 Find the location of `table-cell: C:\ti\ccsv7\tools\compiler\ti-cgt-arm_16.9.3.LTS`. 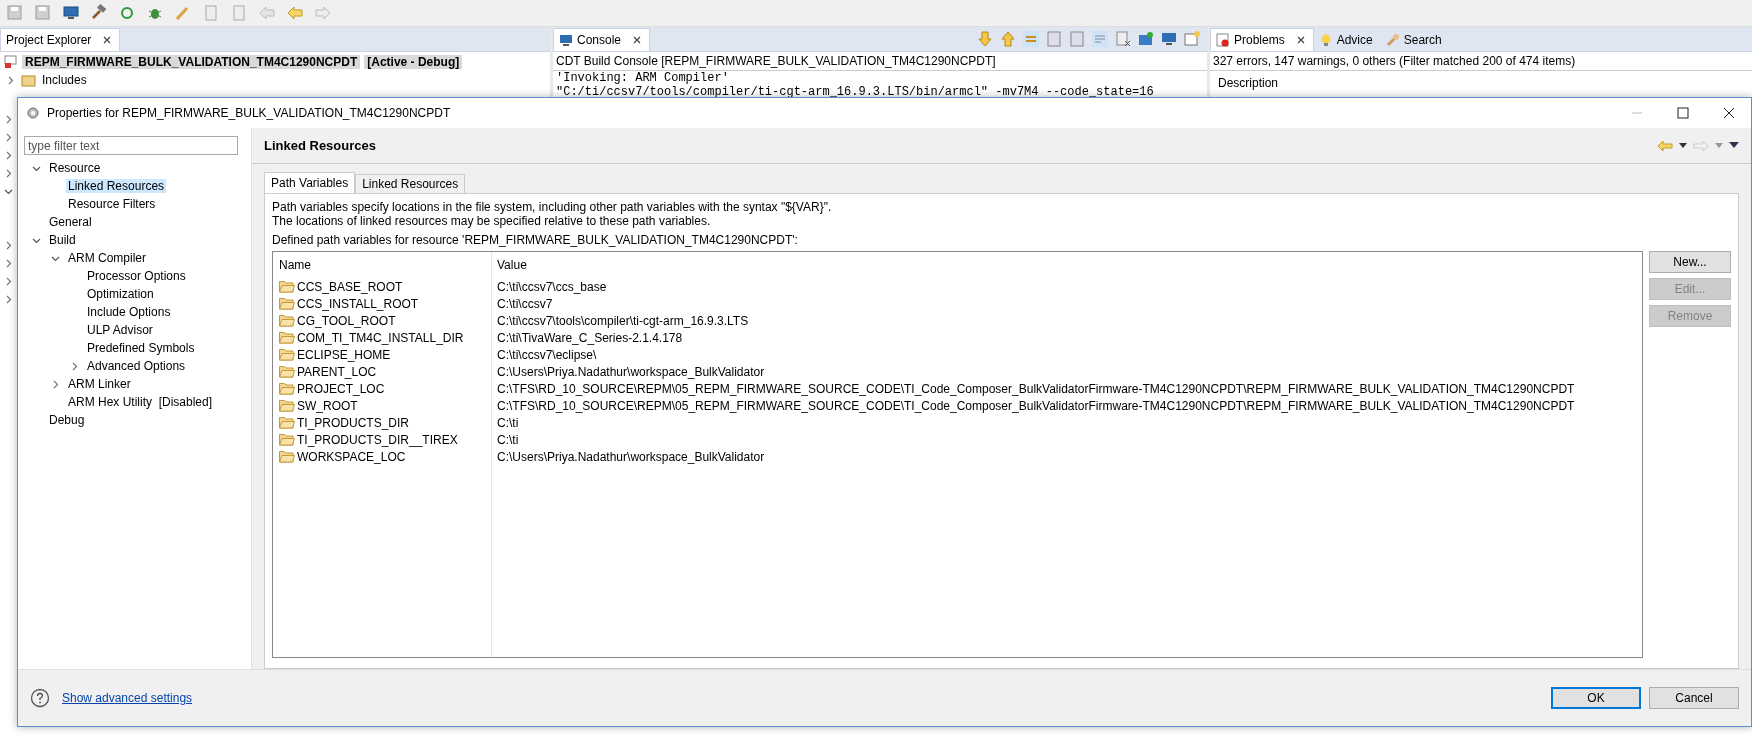

table-cell: C:\ti\ccsv7\tools\compiler\ti-cgt-arm_16.9.3.LTS is located at coordinates (623, 320).